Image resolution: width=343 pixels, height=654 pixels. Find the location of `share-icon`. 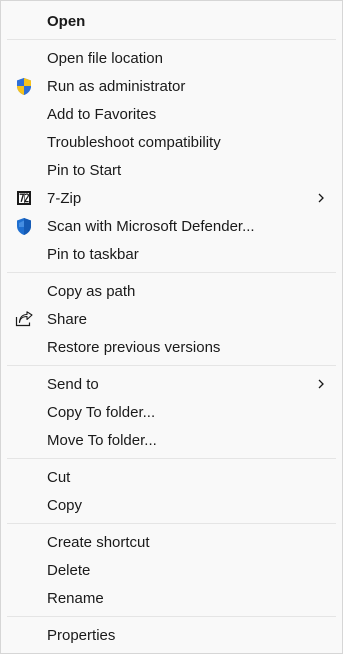

share-icon is located at coordinates (24, 319).